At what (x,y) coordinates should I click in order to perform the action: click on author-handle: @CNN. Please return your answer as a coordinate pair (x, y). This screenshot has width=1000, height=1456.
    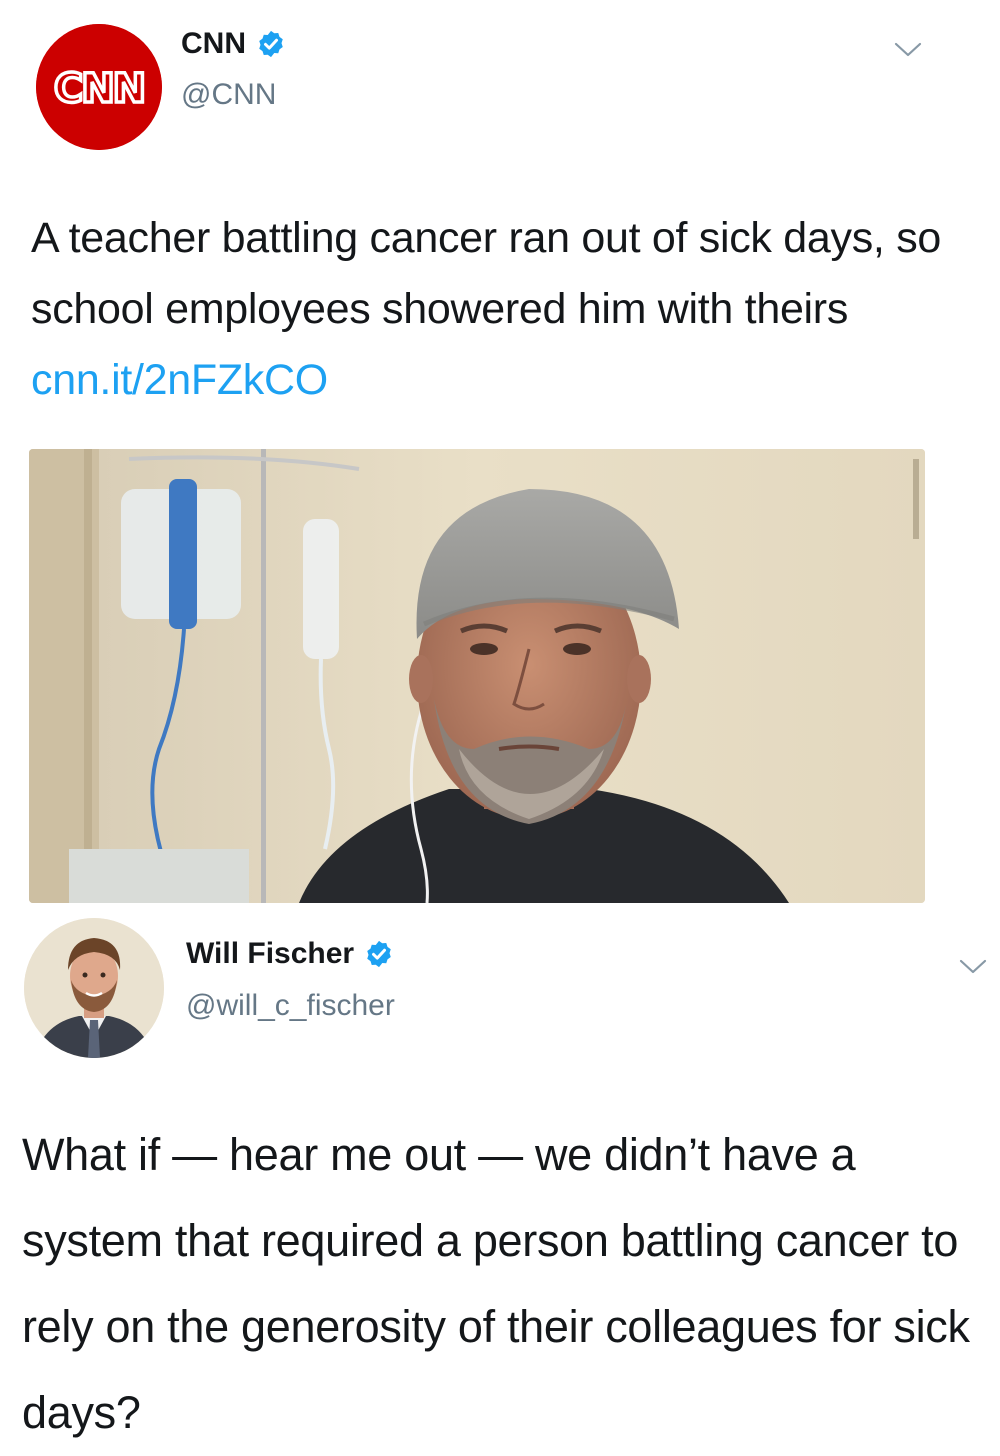
    Looking at the image, I should click on (228, 95).